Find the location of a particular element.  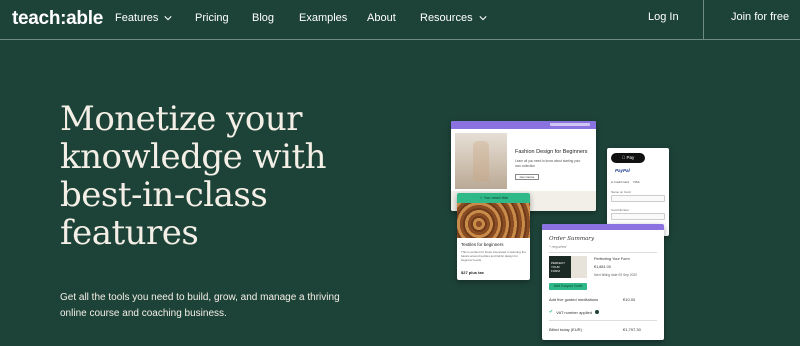

nav-item-label: Blog is located at coordinates (263, 18).